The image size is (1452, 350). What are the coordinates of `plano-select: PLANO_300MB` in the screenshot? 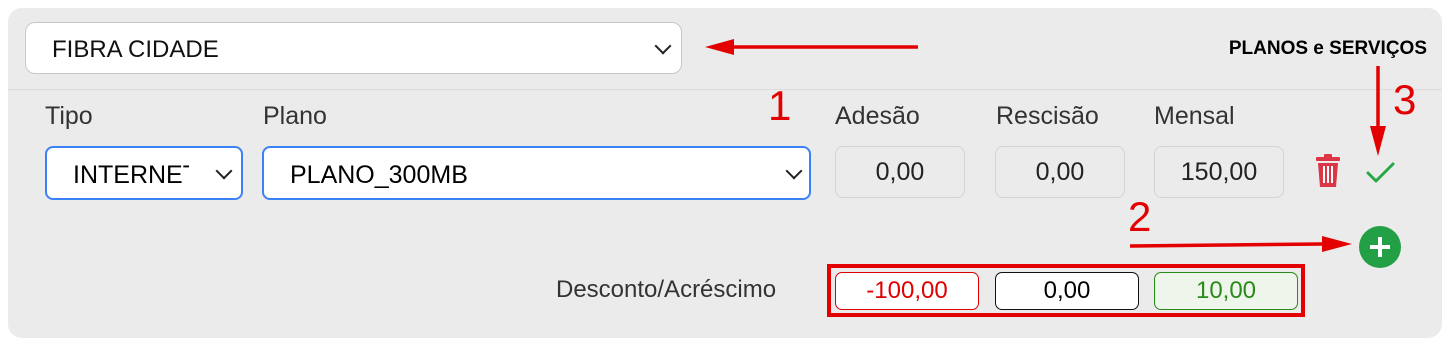 It's located at (536, 173).